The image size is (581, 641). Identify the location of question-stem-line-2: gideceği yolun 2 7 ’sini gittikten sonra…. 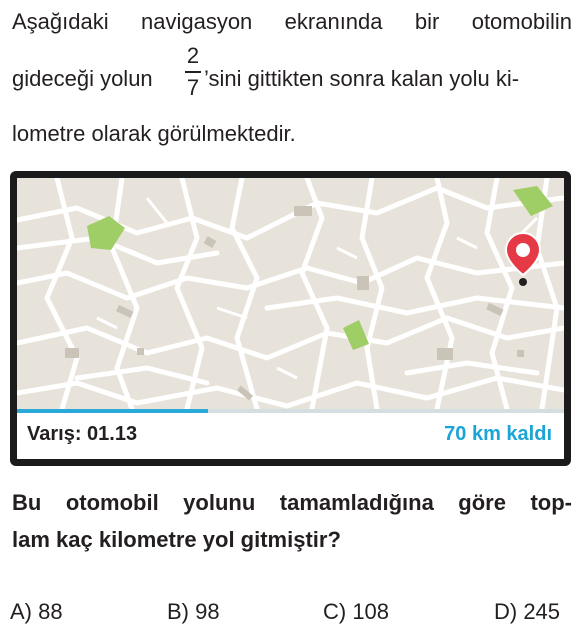
(292, 78).